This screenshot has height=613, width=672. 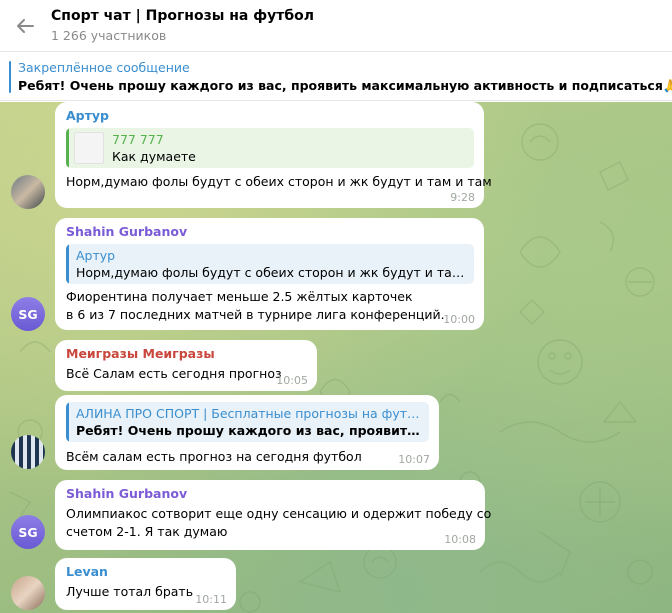 What do you see at coordinates (270, 148) in the screenshot?
I see `reply-preview: 777 777 Как думаете` at bounding box center [270, 148].